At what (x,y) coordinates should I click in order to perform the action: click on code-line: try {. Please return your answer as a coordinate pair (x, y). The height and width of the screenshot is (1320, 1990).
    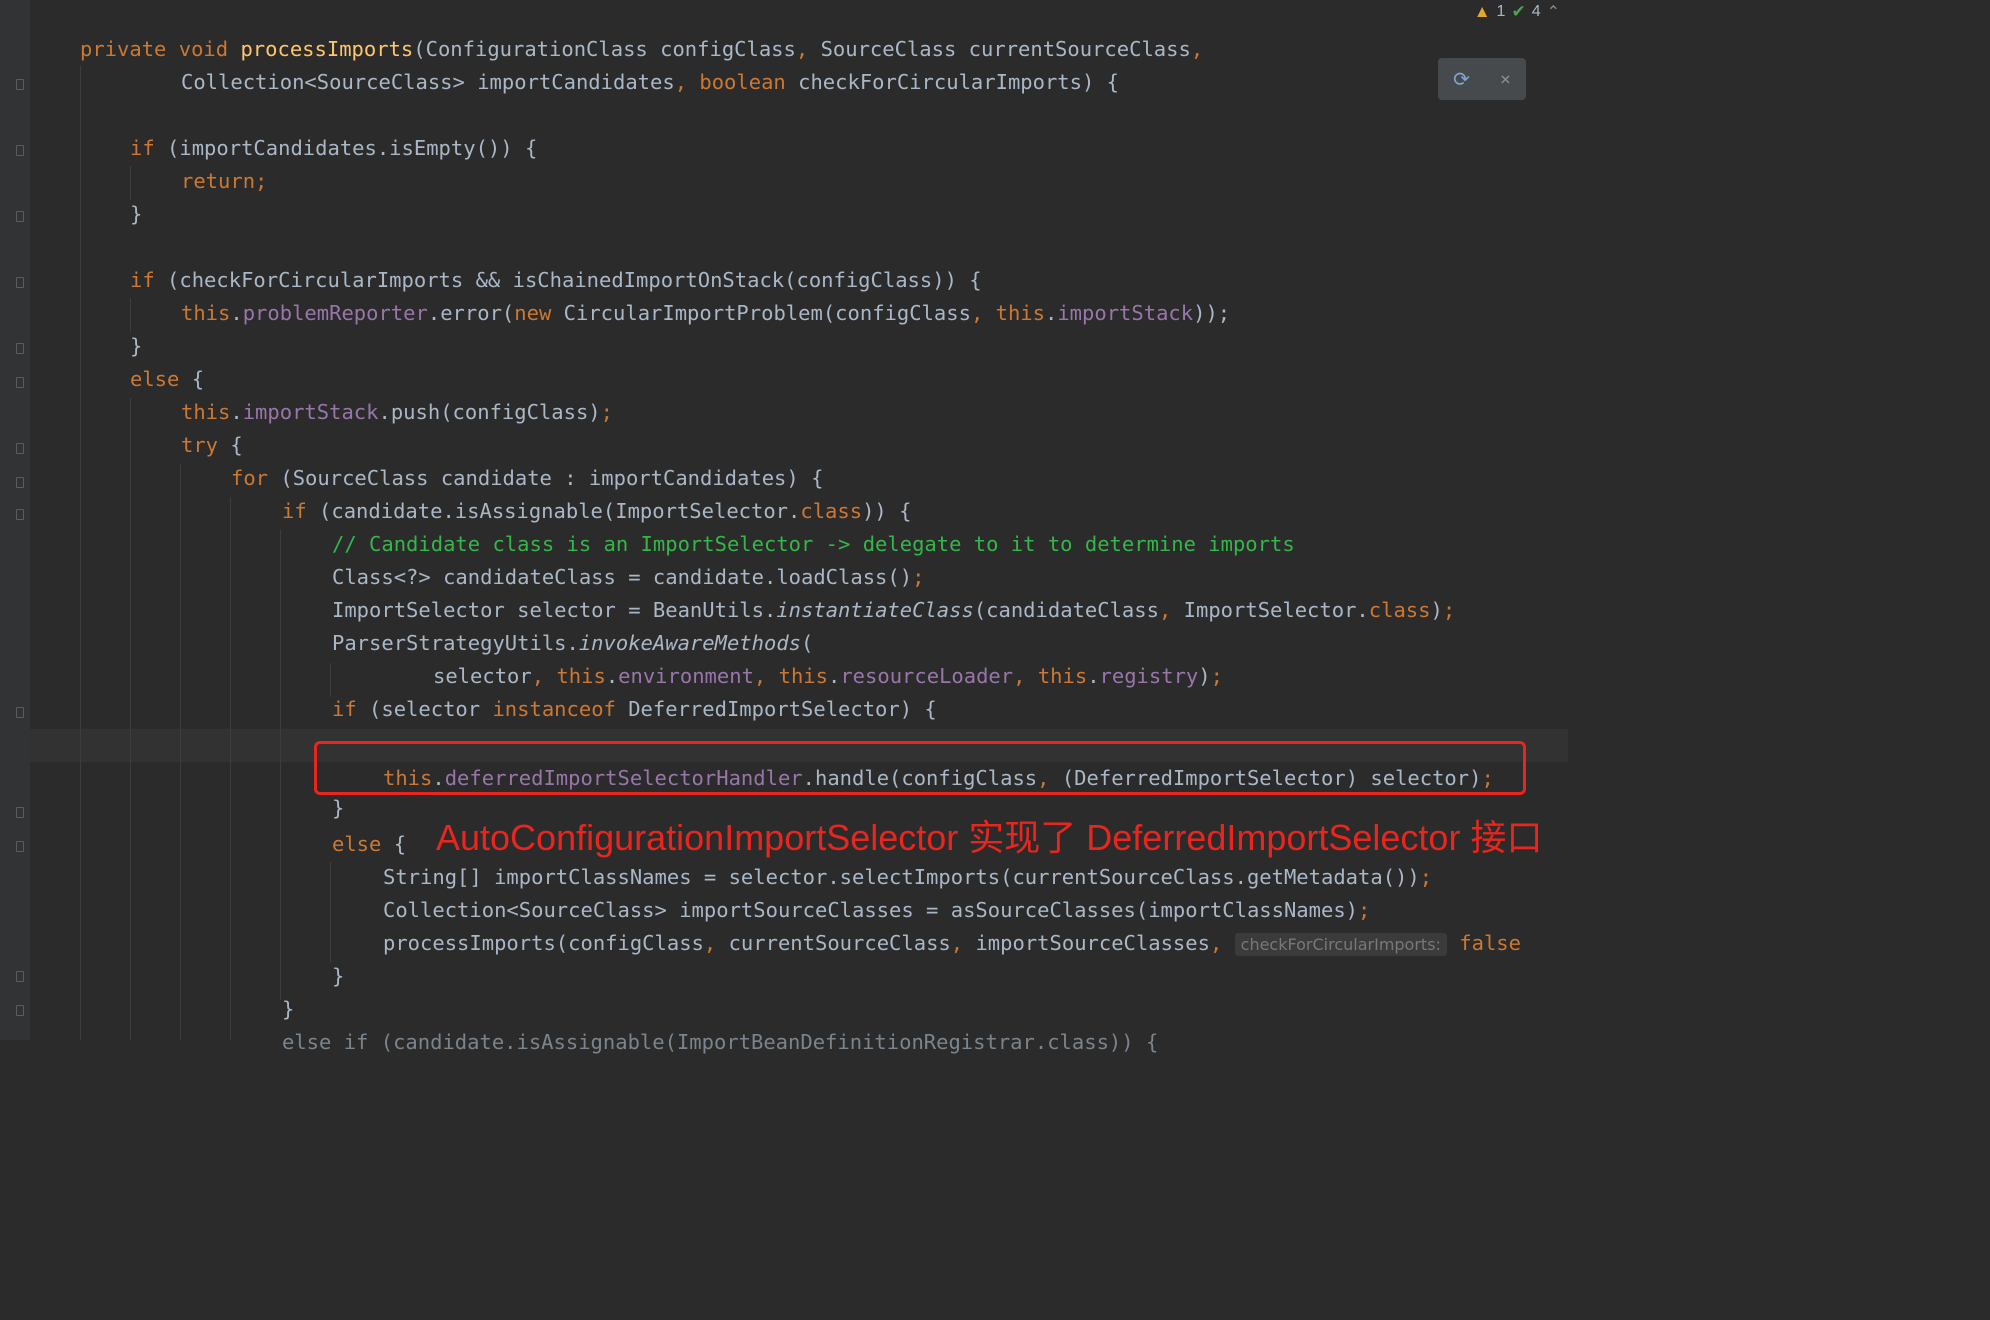
    Looking at the image, I should click on (212, 445).